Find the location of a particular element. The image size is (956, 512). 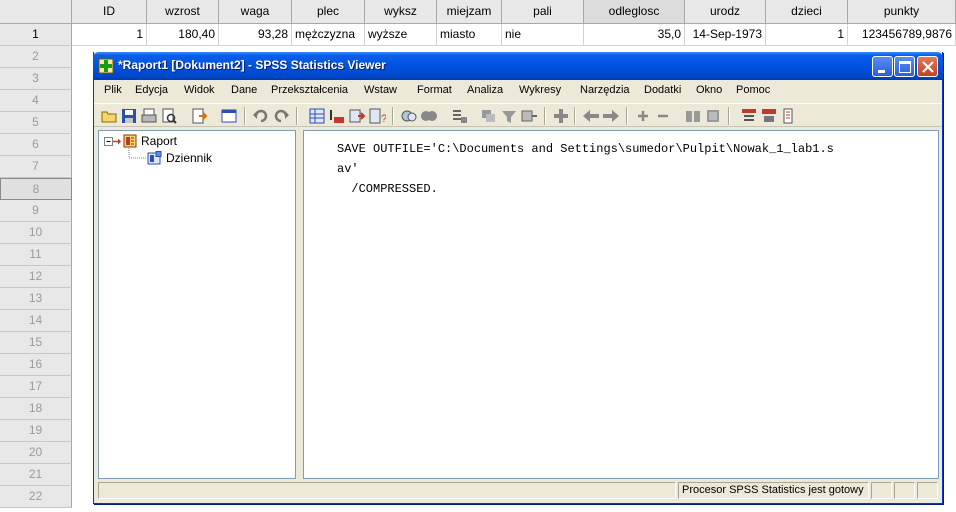

insert-heading-icon is located at coordinates (529, 116).